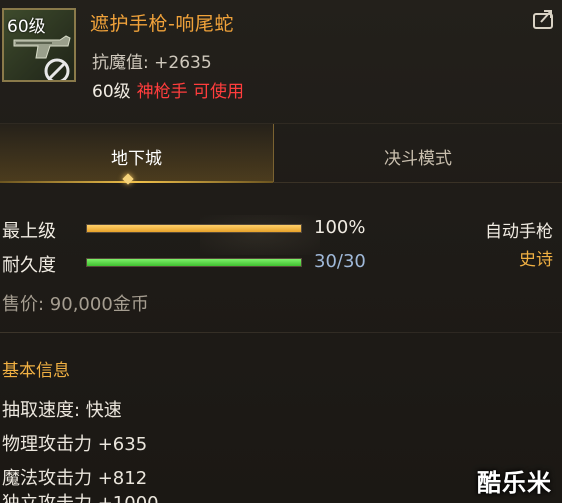  I want to click on mode-tabs: 地下城 决斗模式, so click(281, 153).